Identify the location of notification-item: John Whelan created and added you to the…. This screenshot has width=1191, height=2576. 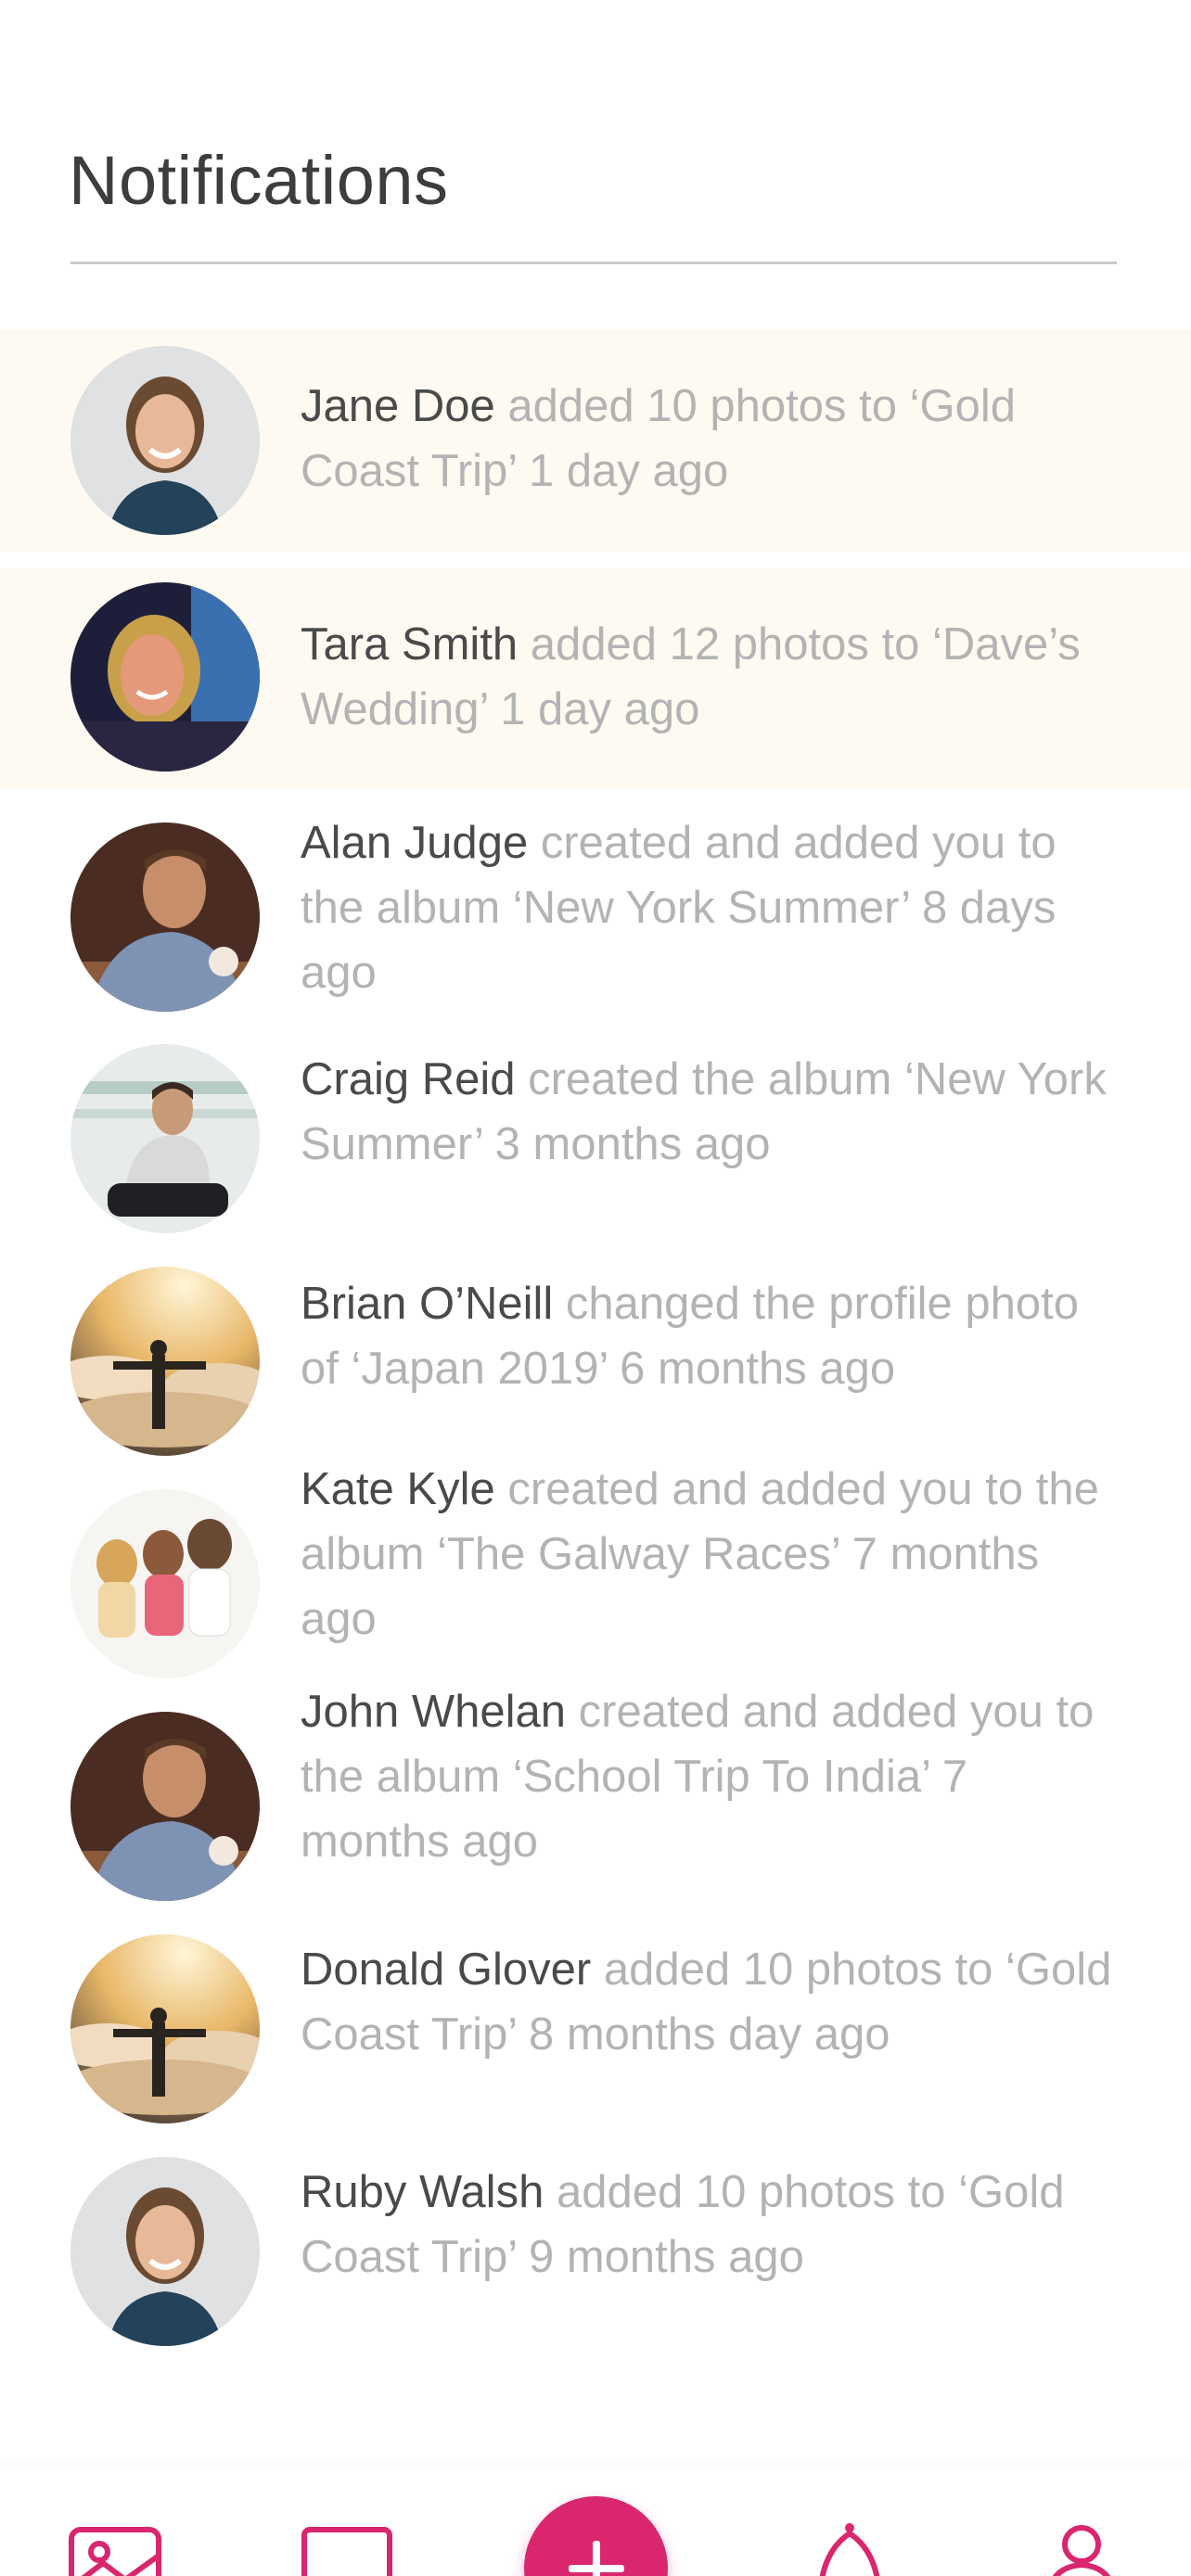
(595, 1791).